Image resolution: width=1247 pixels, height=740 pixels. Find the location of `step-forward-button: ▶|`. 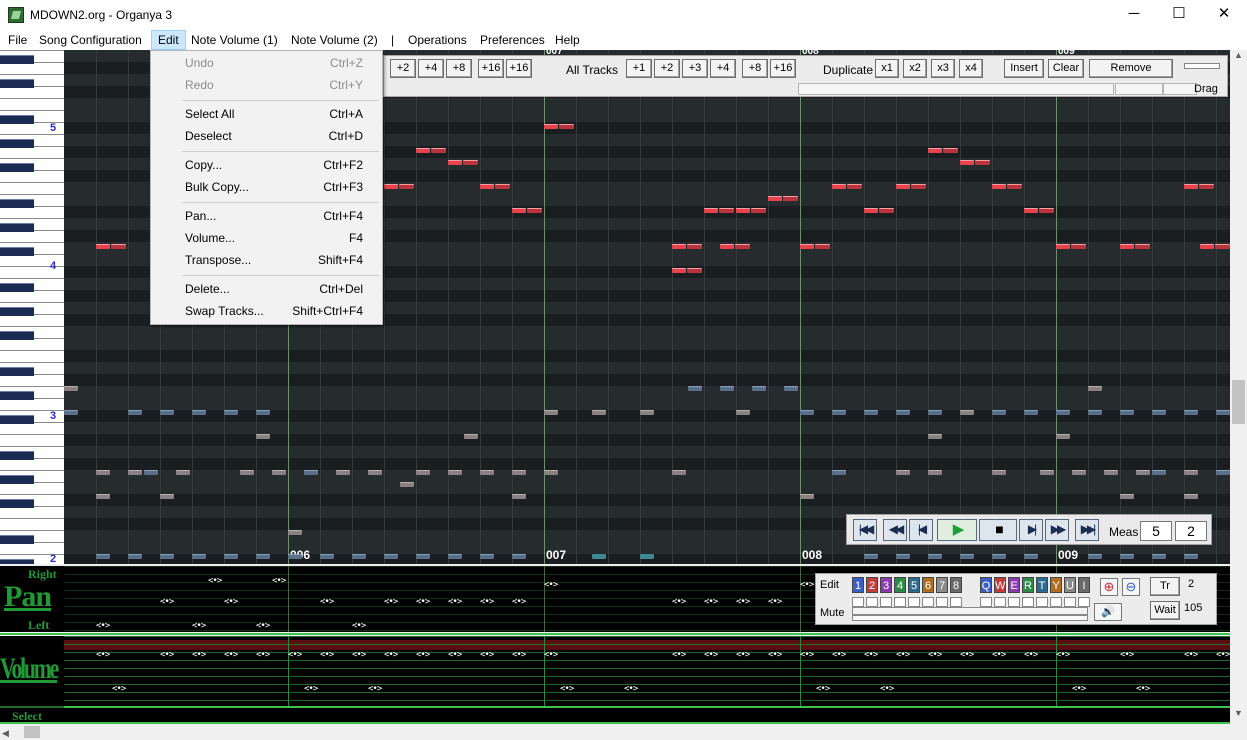

step-forward-button: ▶| is located at coordinates (1031, 530).